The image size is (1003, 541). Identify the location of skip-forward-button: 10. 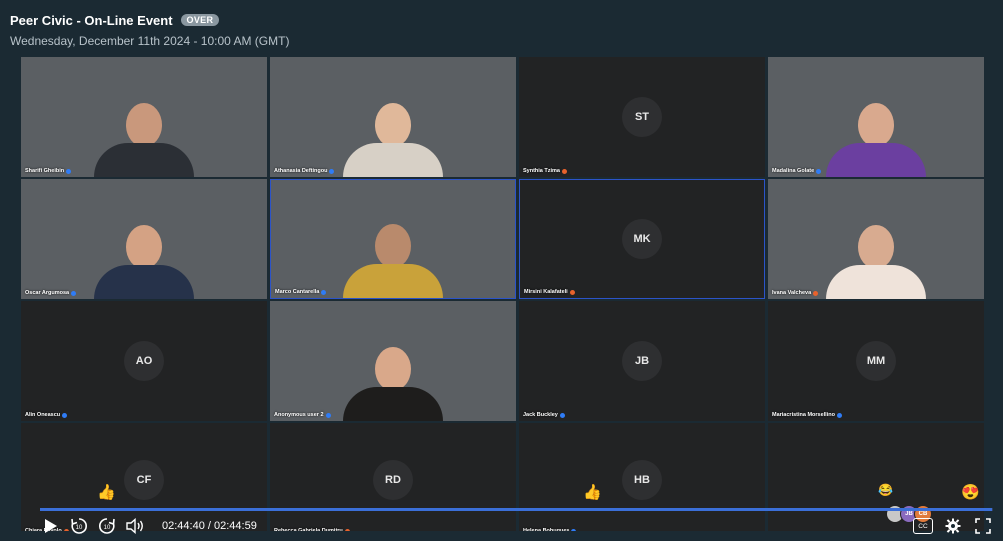
(107, 526).